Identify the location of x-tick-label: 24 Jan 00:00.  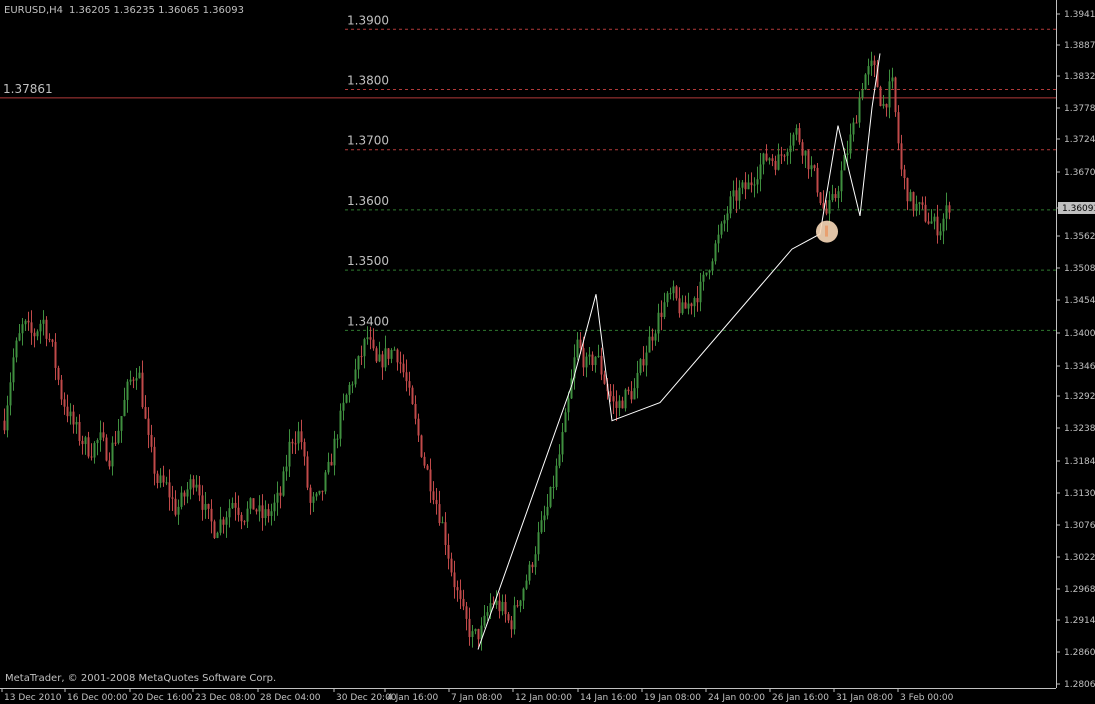
(736, 698).